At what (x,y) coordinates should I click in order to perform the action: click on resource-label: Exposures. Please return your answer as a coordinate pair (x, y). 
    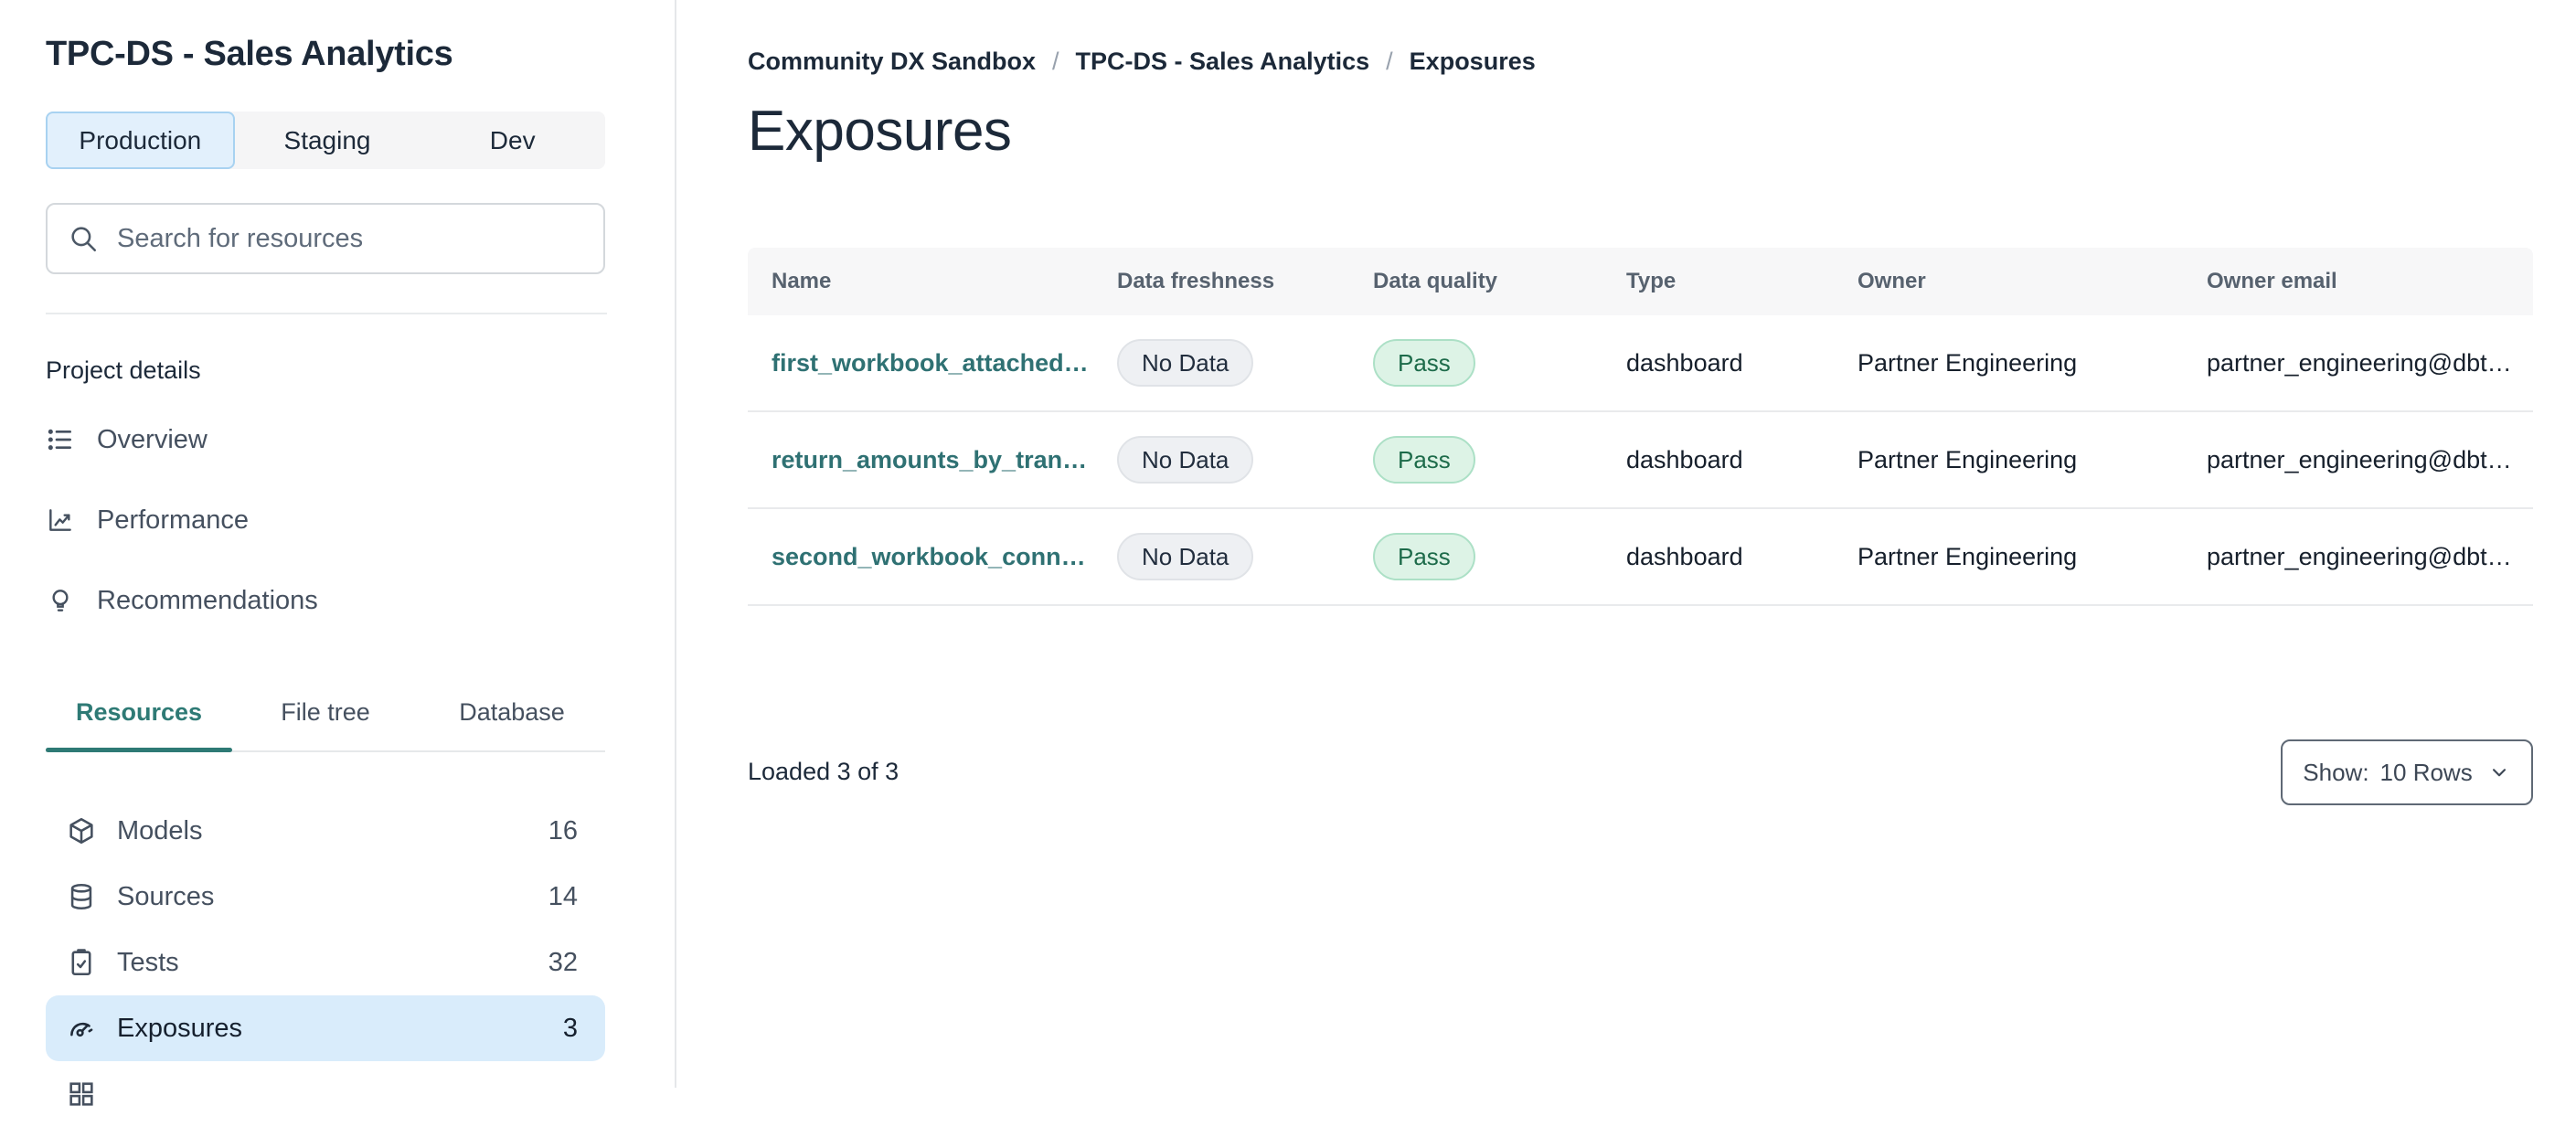
    Looking at the image, I should click on (180, 1028).